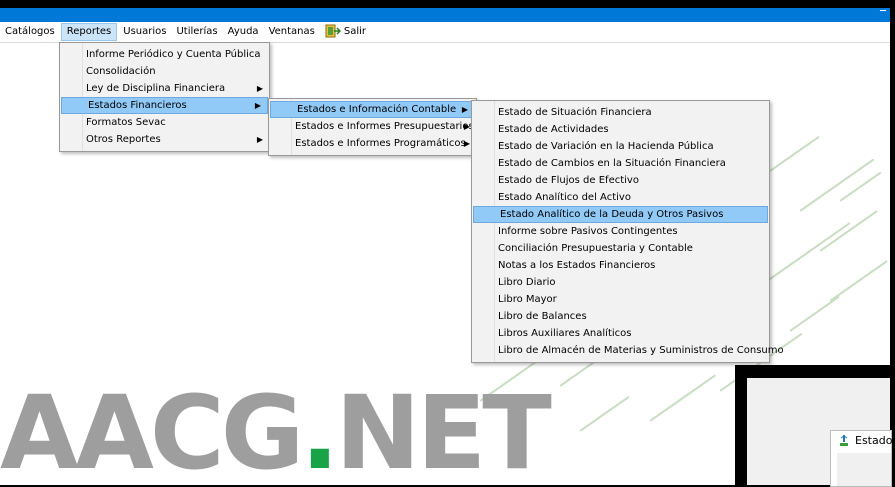 This screenshot has width=895, height=487. I want to click on menu-item-consolidacion: Consolidación, so click(164, 71).